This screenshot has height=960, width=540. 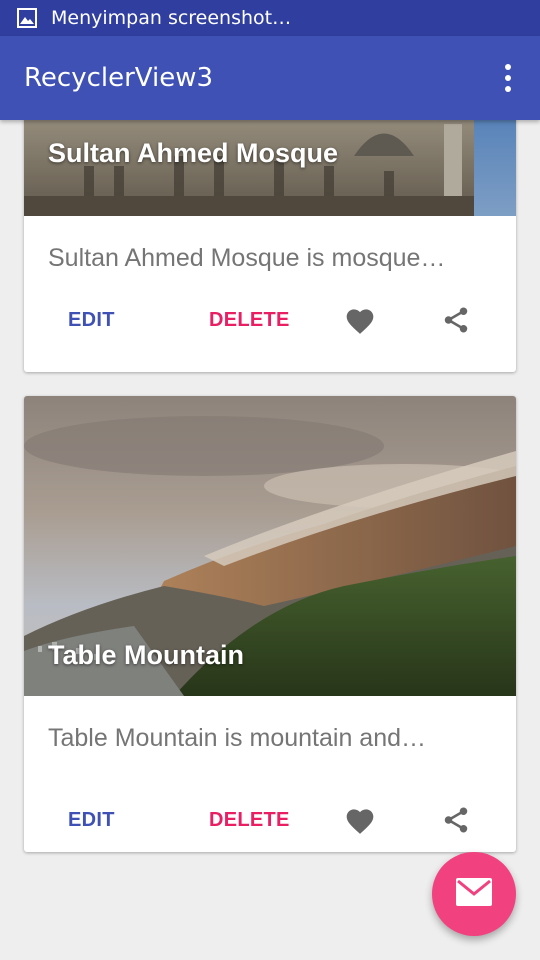 I want to click on card-title: Table Mountain, so click(x=146, y=655).